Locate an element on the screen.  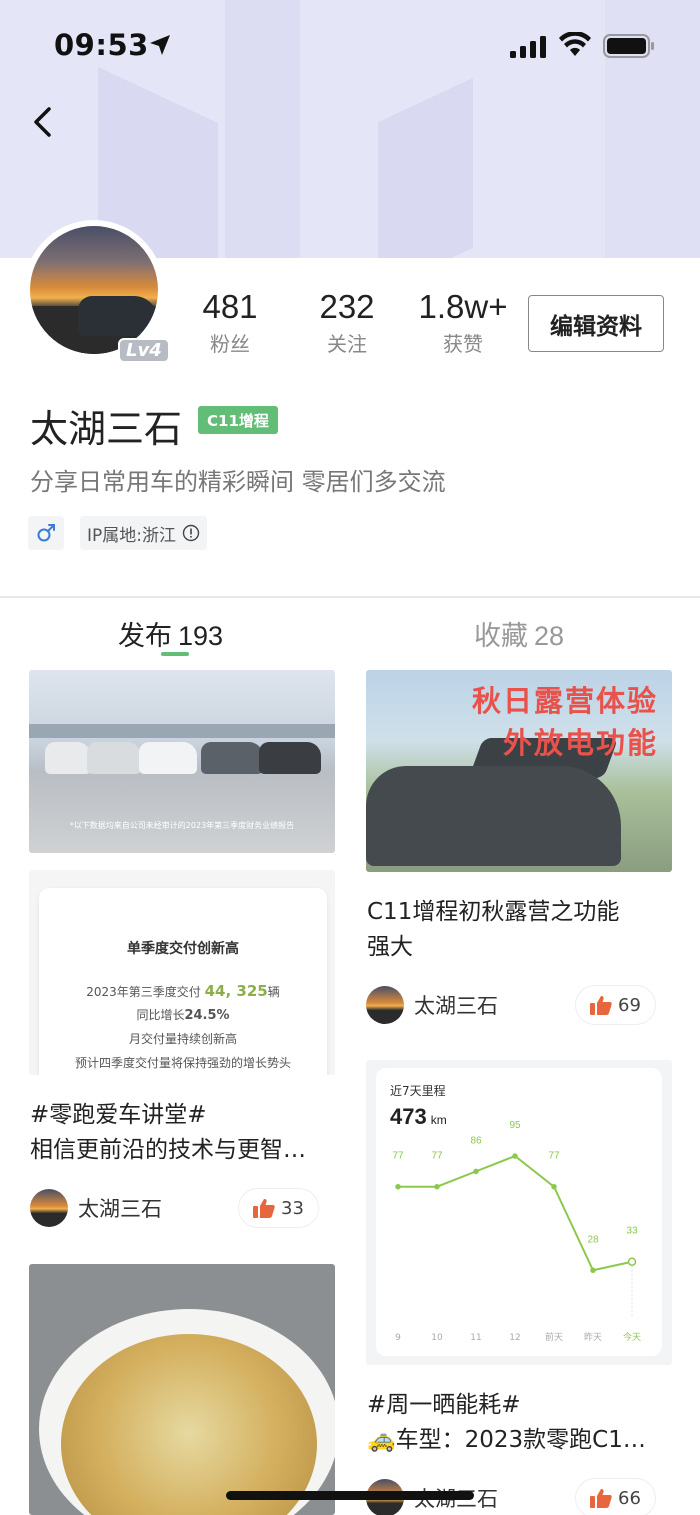
chart-data-label: 33 is located at coordinates (632, 1231).